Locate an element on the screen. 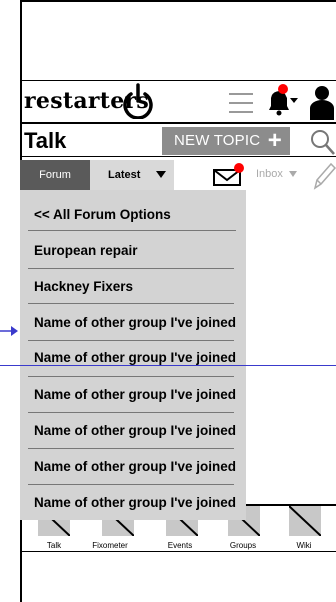  new-topic-label: NEW TOPIC is located at coordinates (217, 140).